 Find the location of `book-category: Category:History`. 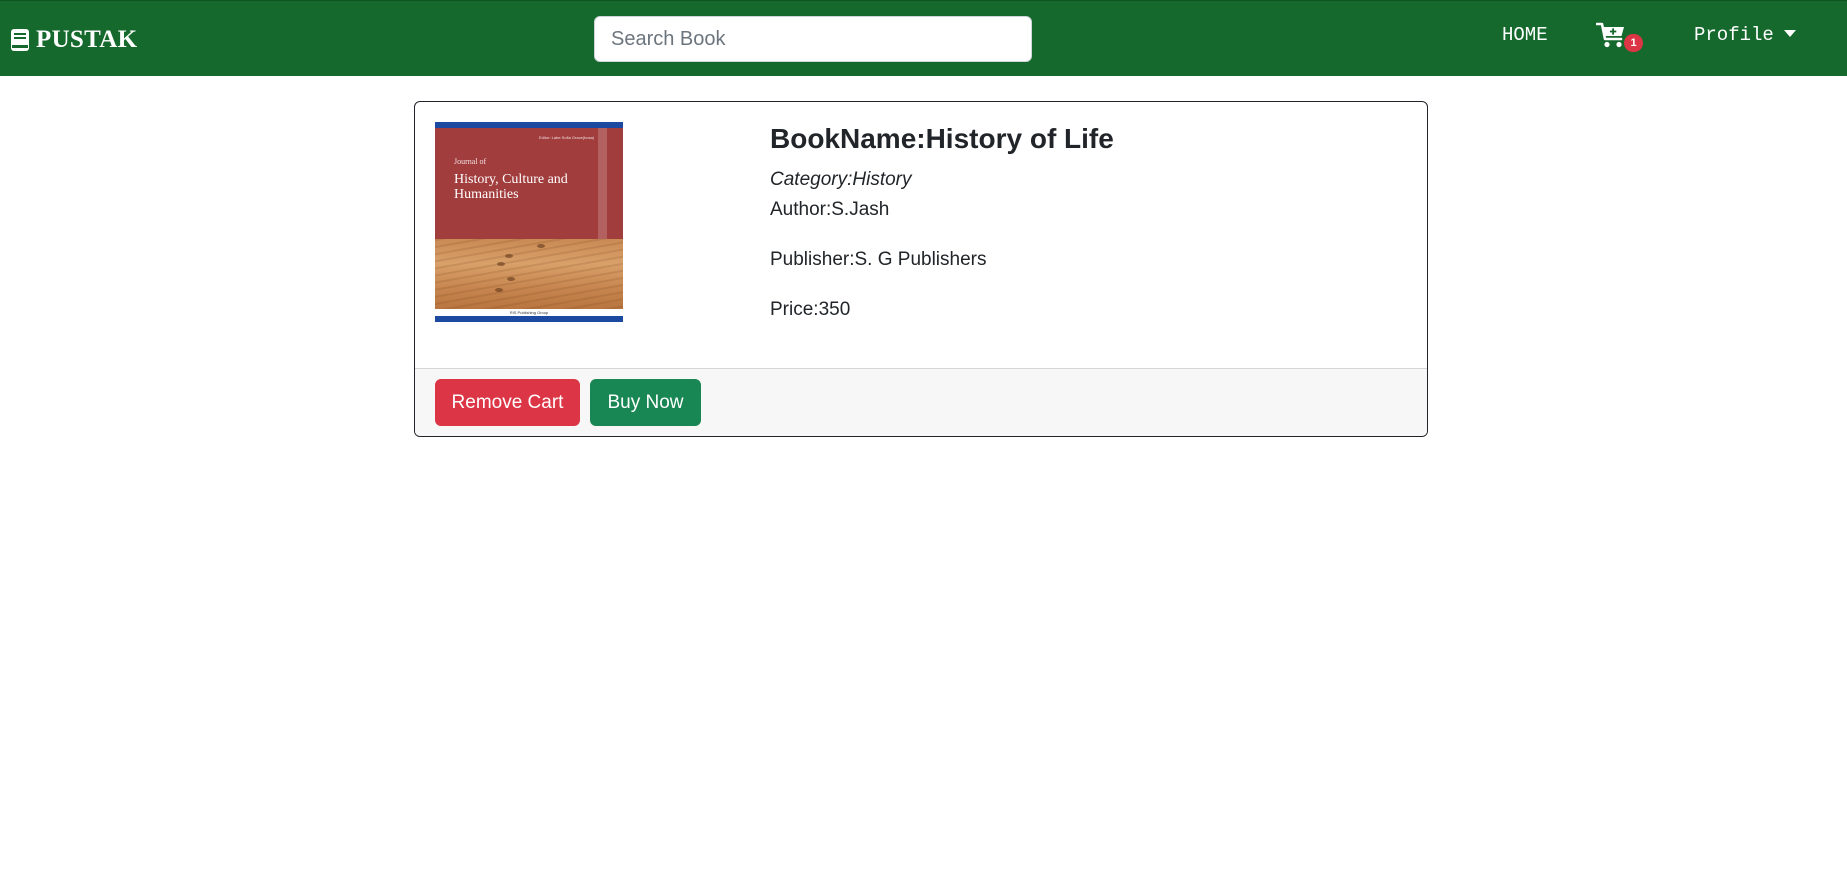

book-category: Category:History is located at coordinates (841, 179).